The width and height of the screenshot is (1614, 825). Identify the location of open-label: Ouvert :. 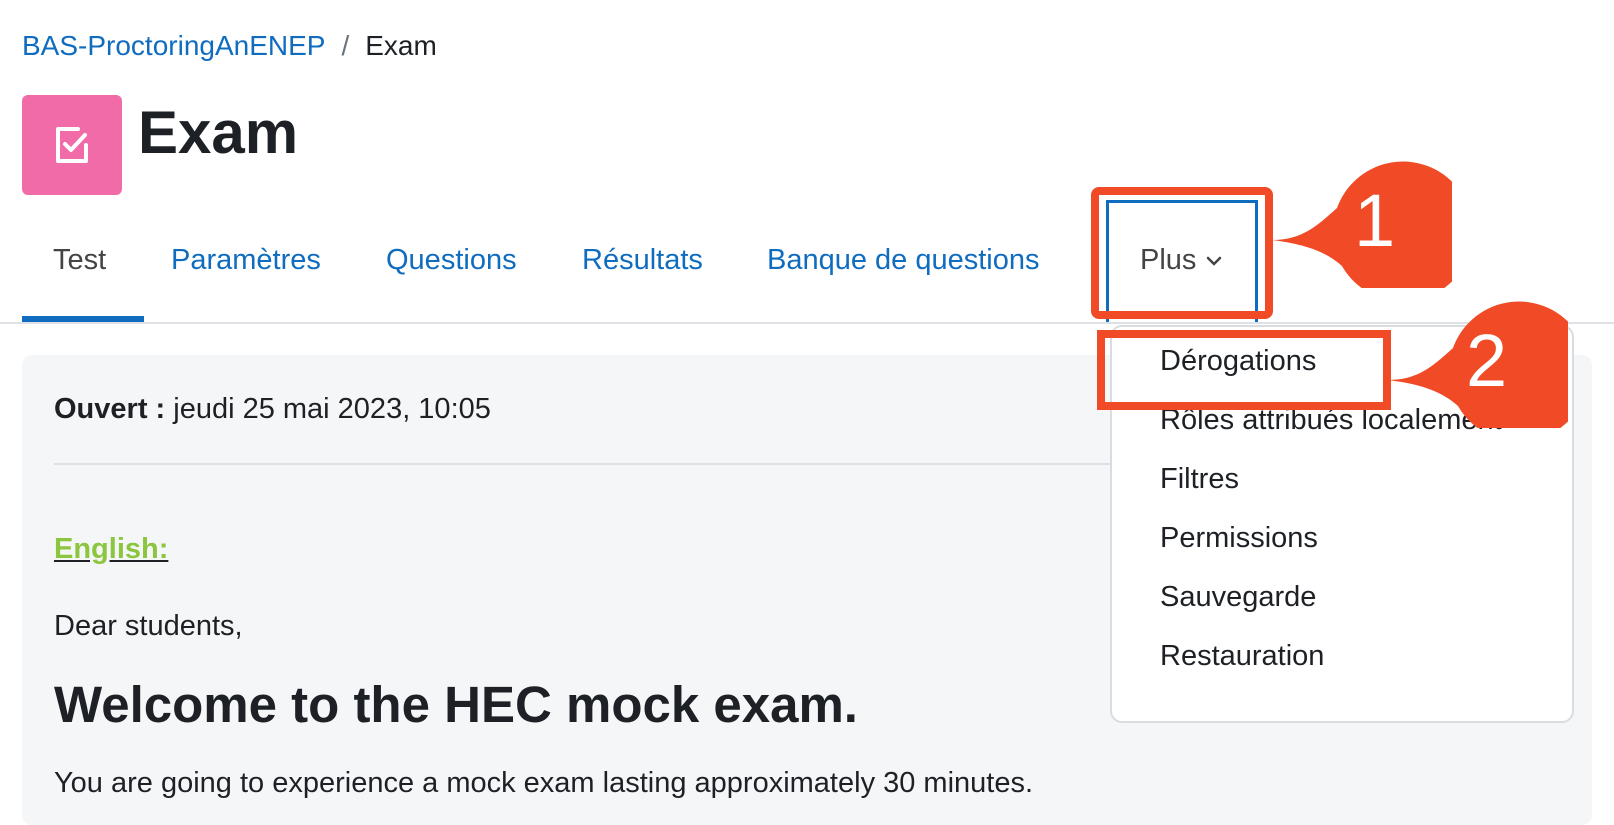
(110, 409).